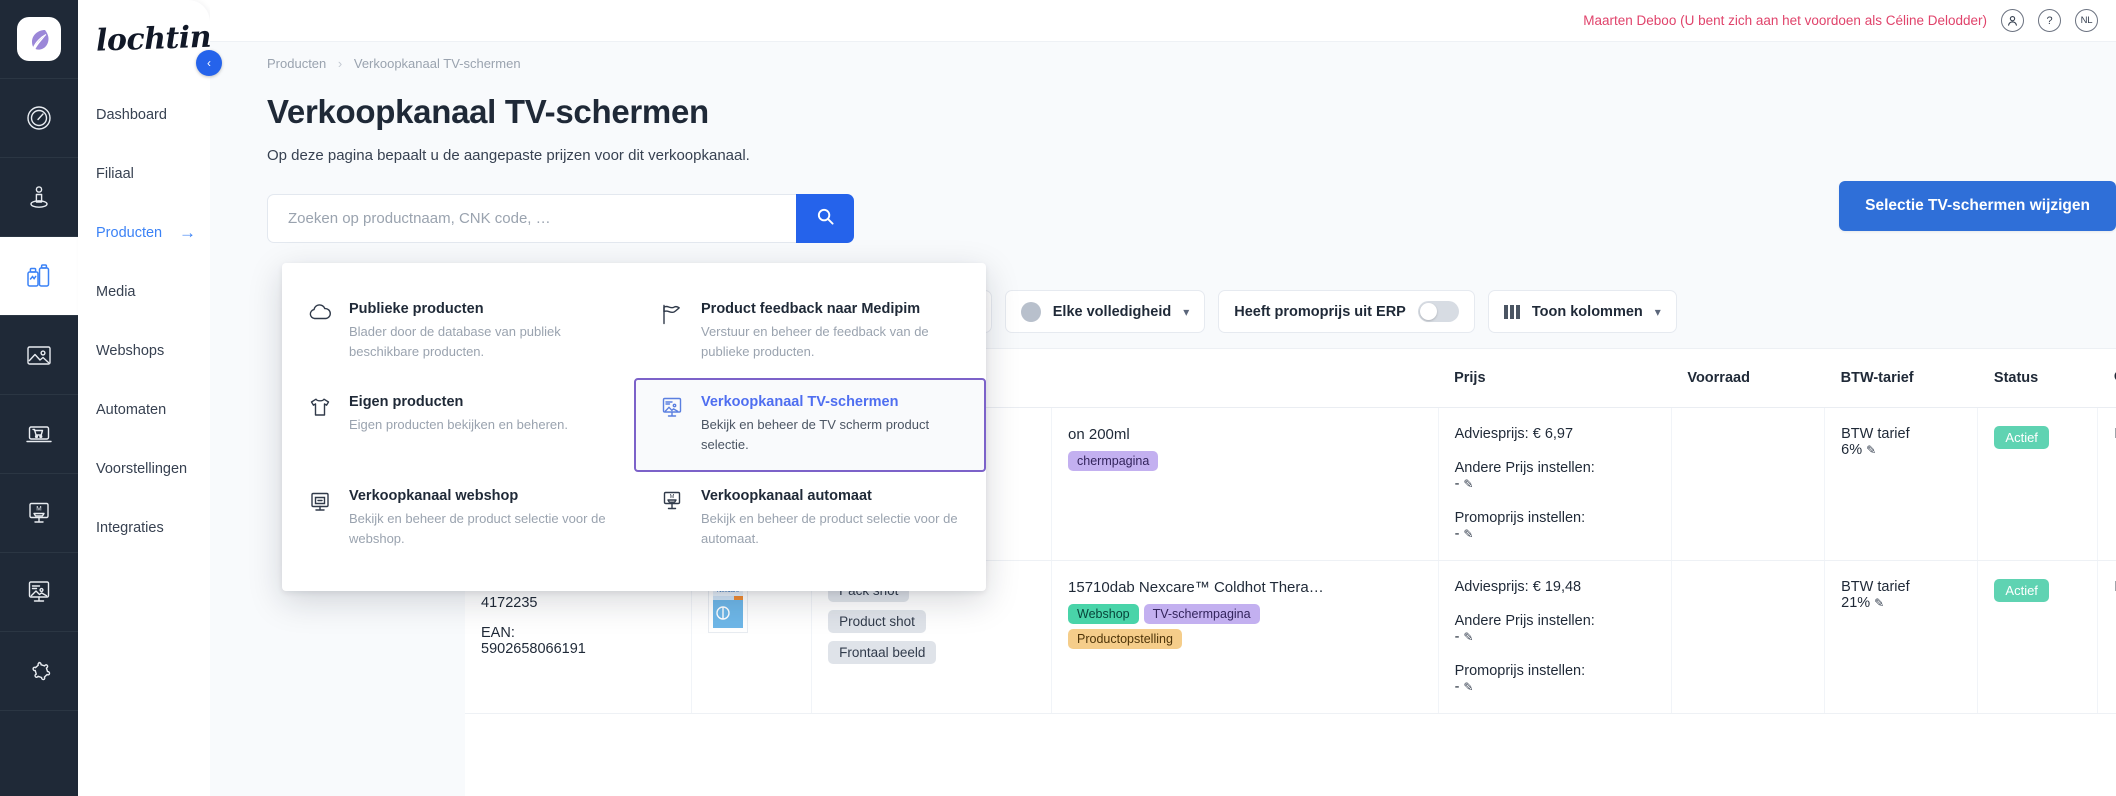 The width and height of the screenshot is (2116, 796). I want to click on th-product, so click(1245, 378).